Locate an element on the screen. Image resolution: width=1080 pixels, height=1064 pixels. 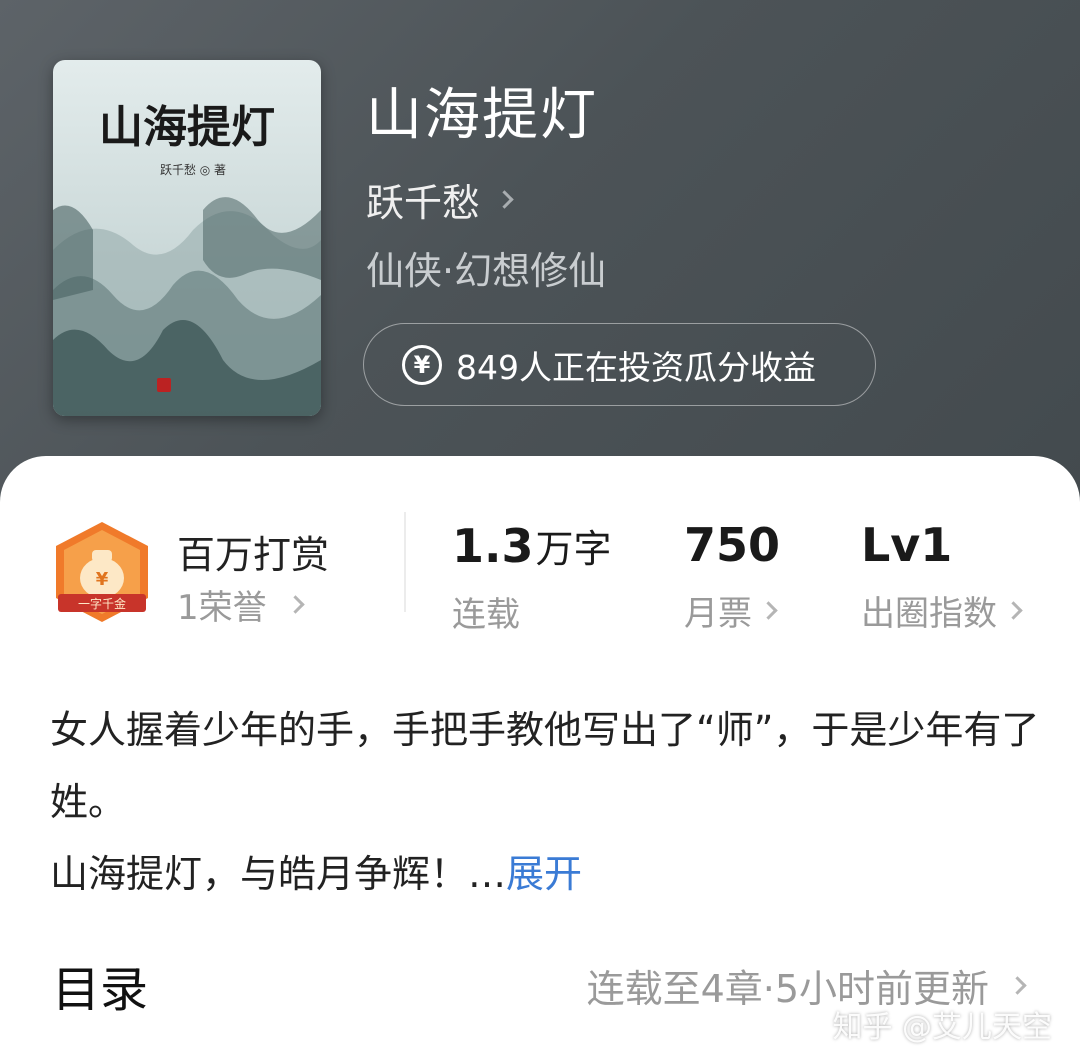
cover-author: 跃千愁 ◎ 著 is located at coordinates (193, 170).